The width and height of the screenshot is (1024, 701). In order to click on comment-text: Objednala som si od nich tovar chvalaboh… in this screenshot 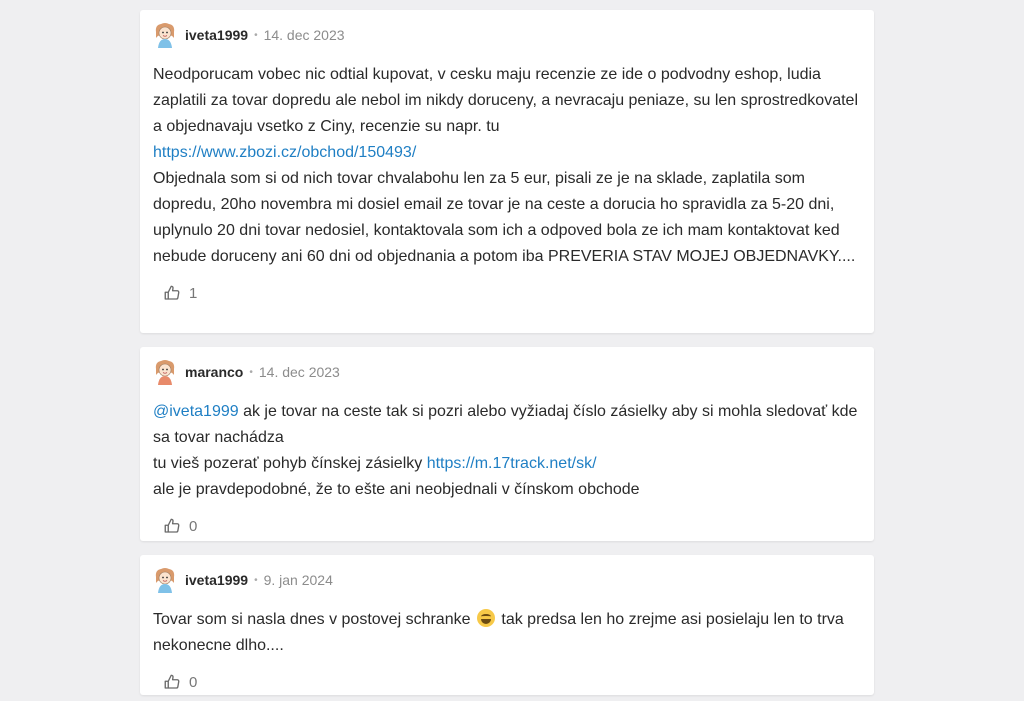, I will do `click(504, 217)`.